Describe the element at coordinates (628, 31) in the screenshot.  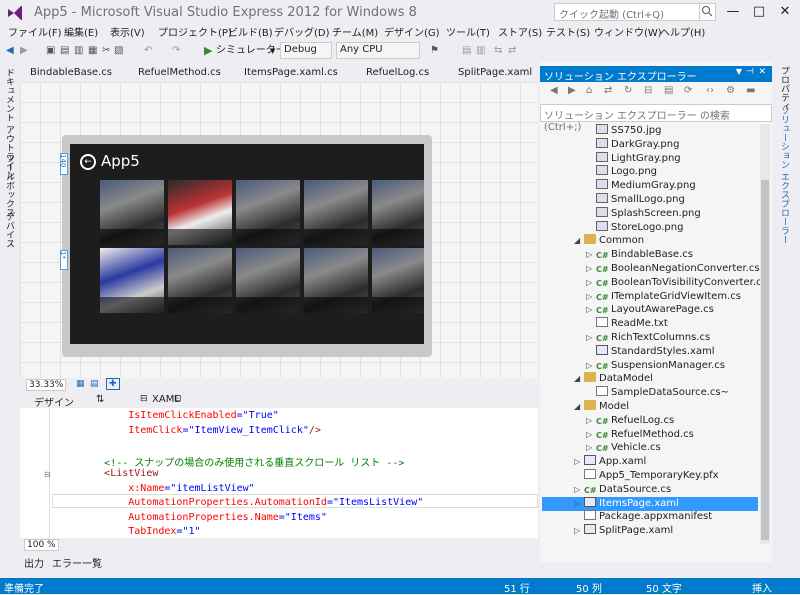
I see `menu-window: ウィンドウ(W)` at that location.